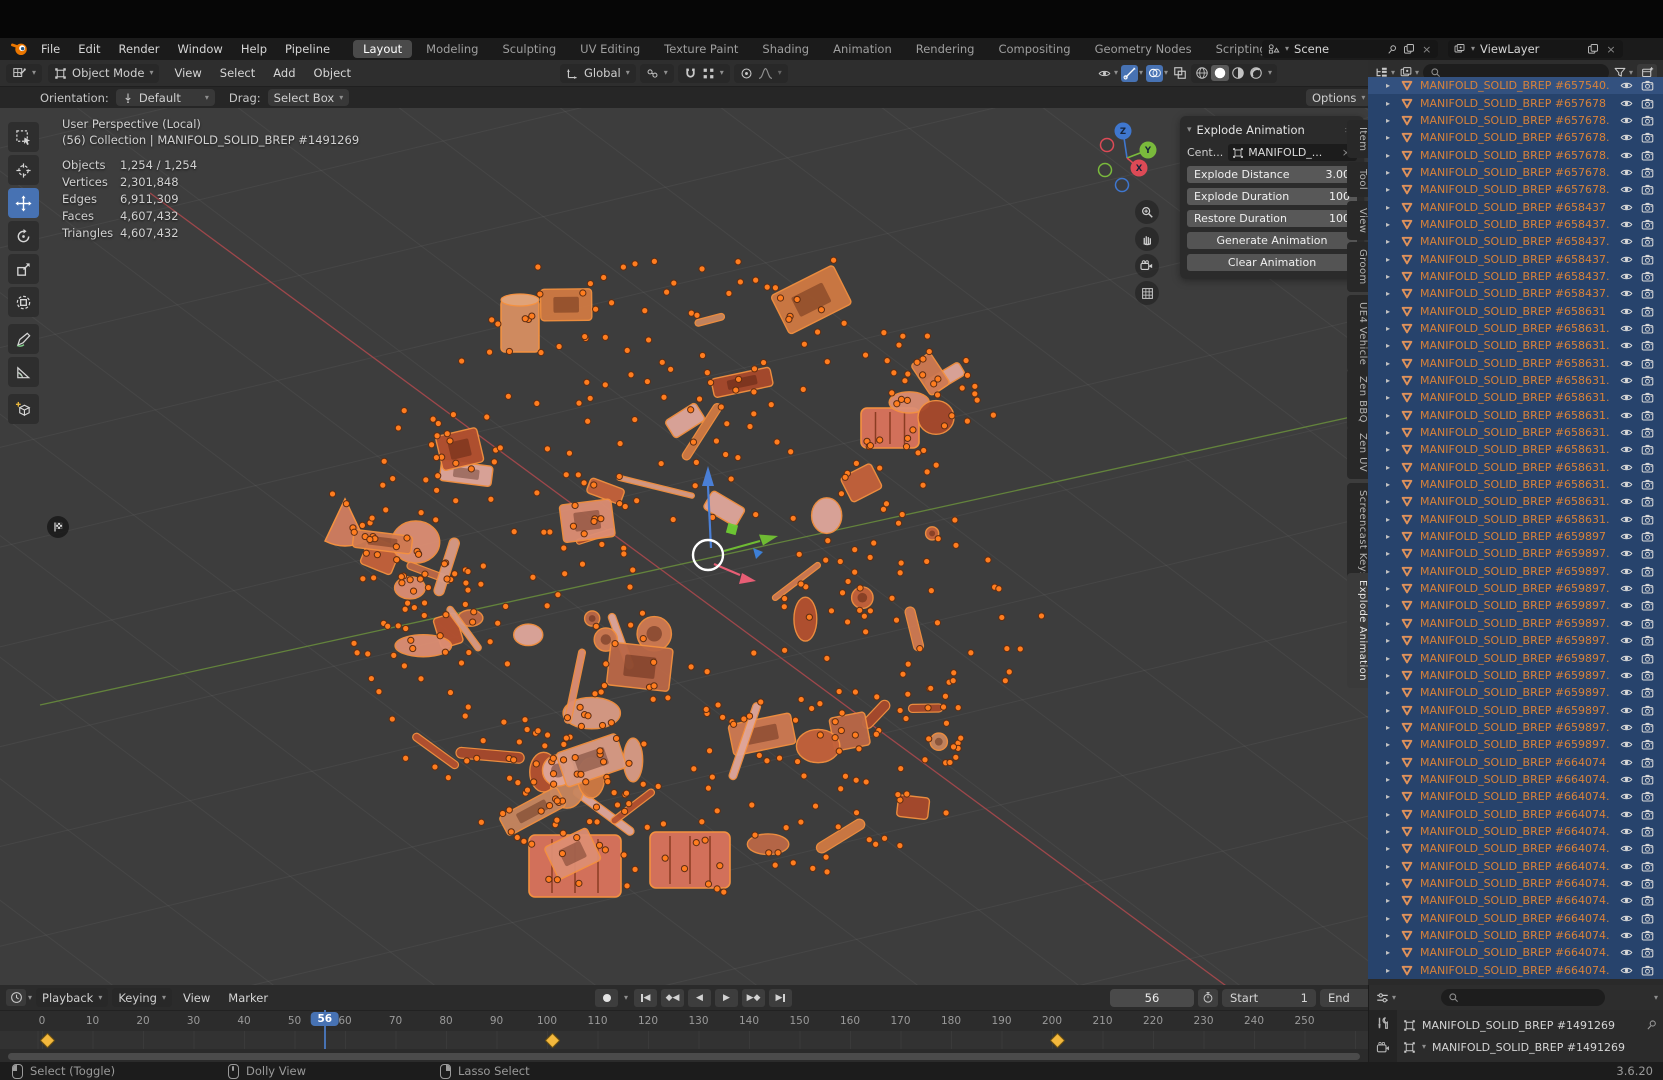 The width and height of the screenshot is (1663, 1080). What do you see at coordinates (254, 49) in the screenshot?
I see `menu-help: Help` at bounding box center [254, 49].